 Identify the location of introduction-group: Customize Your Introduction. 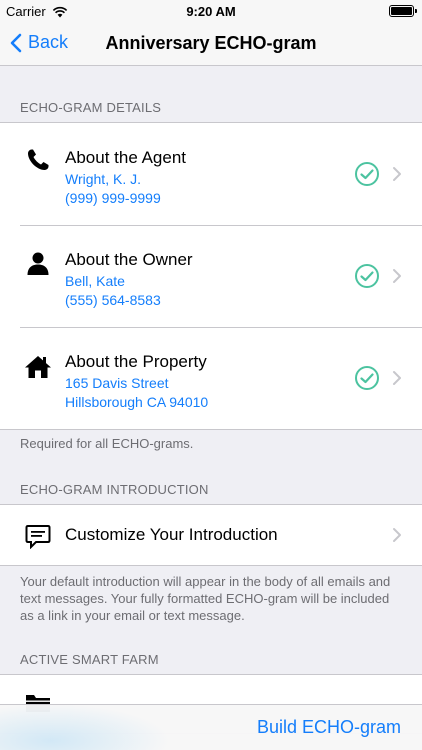
(211, 535).